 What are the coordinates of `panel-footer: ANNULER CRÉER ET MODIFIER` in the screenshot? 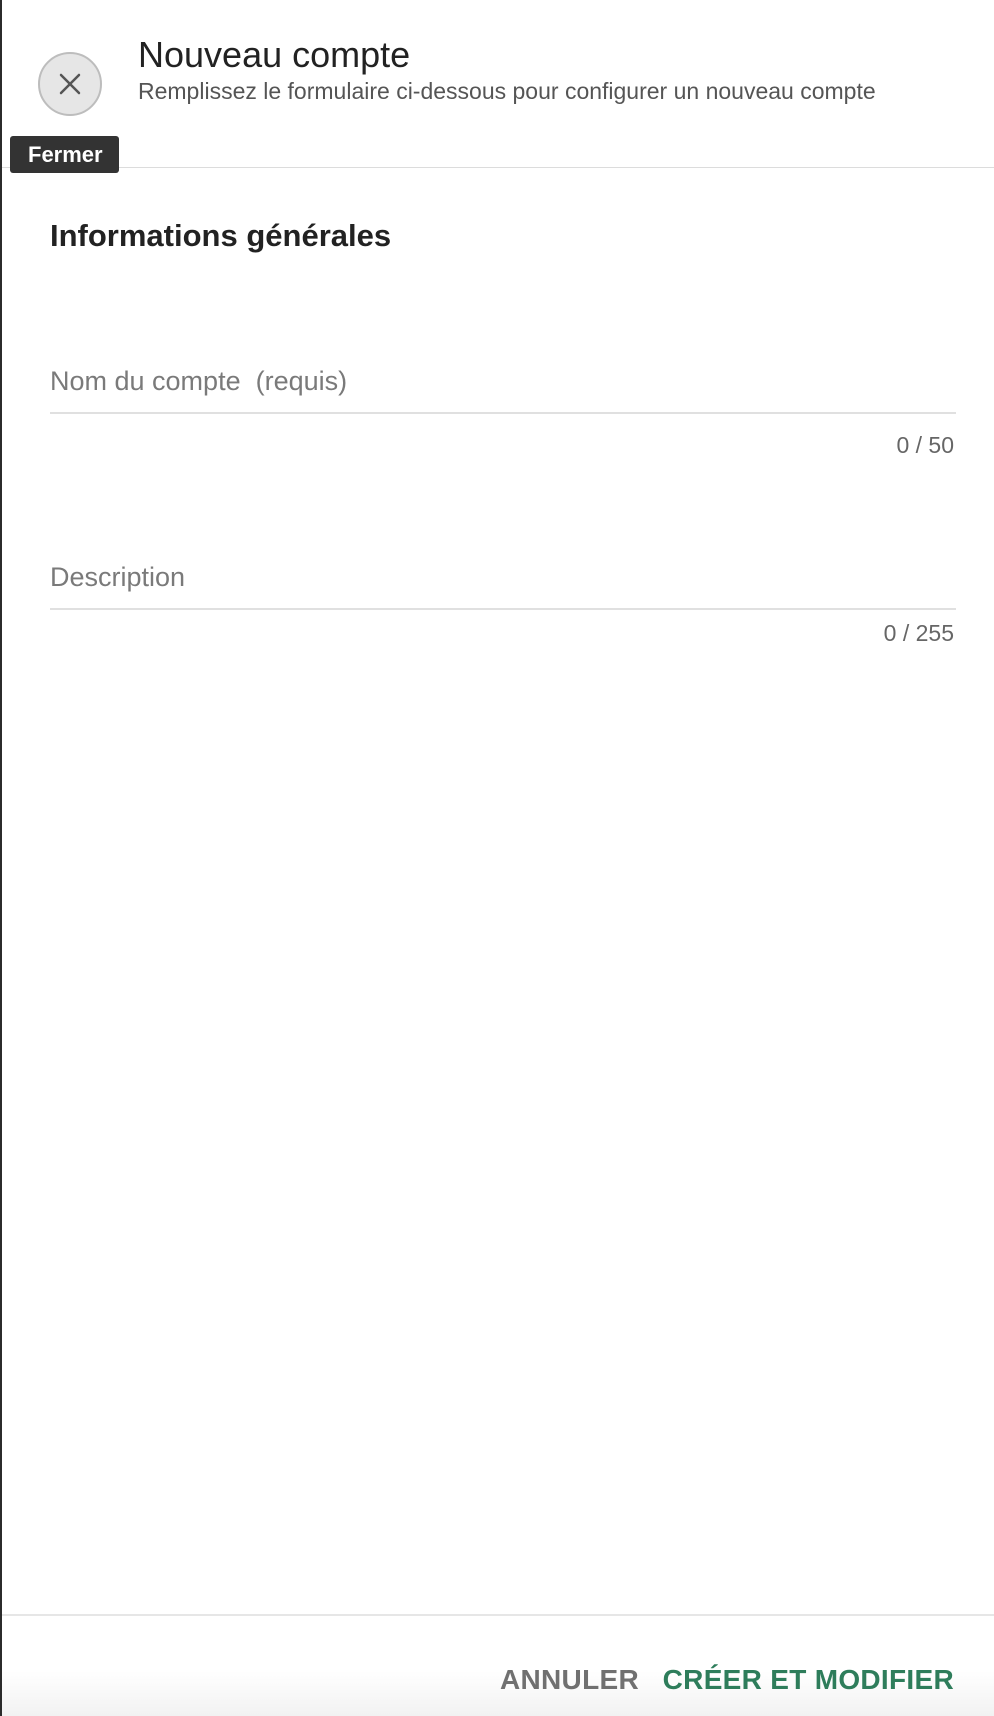 It's located at (498, 1665).